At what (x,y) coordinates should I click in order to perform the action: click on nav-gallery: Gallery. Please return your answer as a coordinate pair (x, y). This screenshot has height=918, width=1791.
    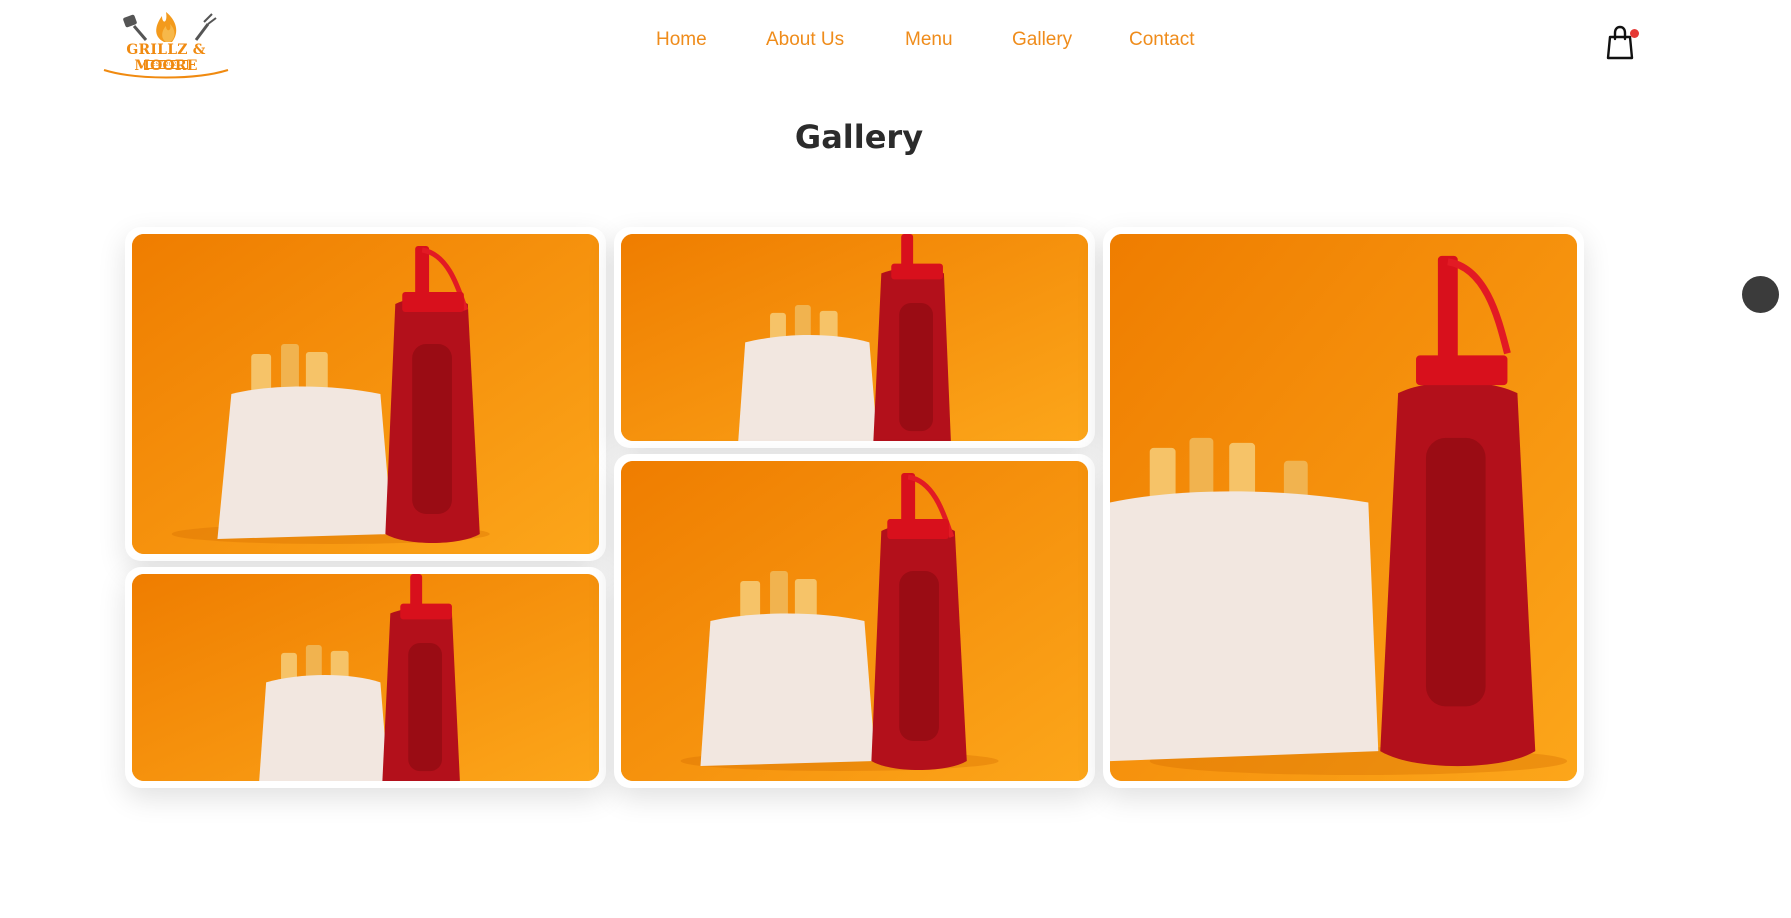
    Looking at the image, I should click on (1042, 40).